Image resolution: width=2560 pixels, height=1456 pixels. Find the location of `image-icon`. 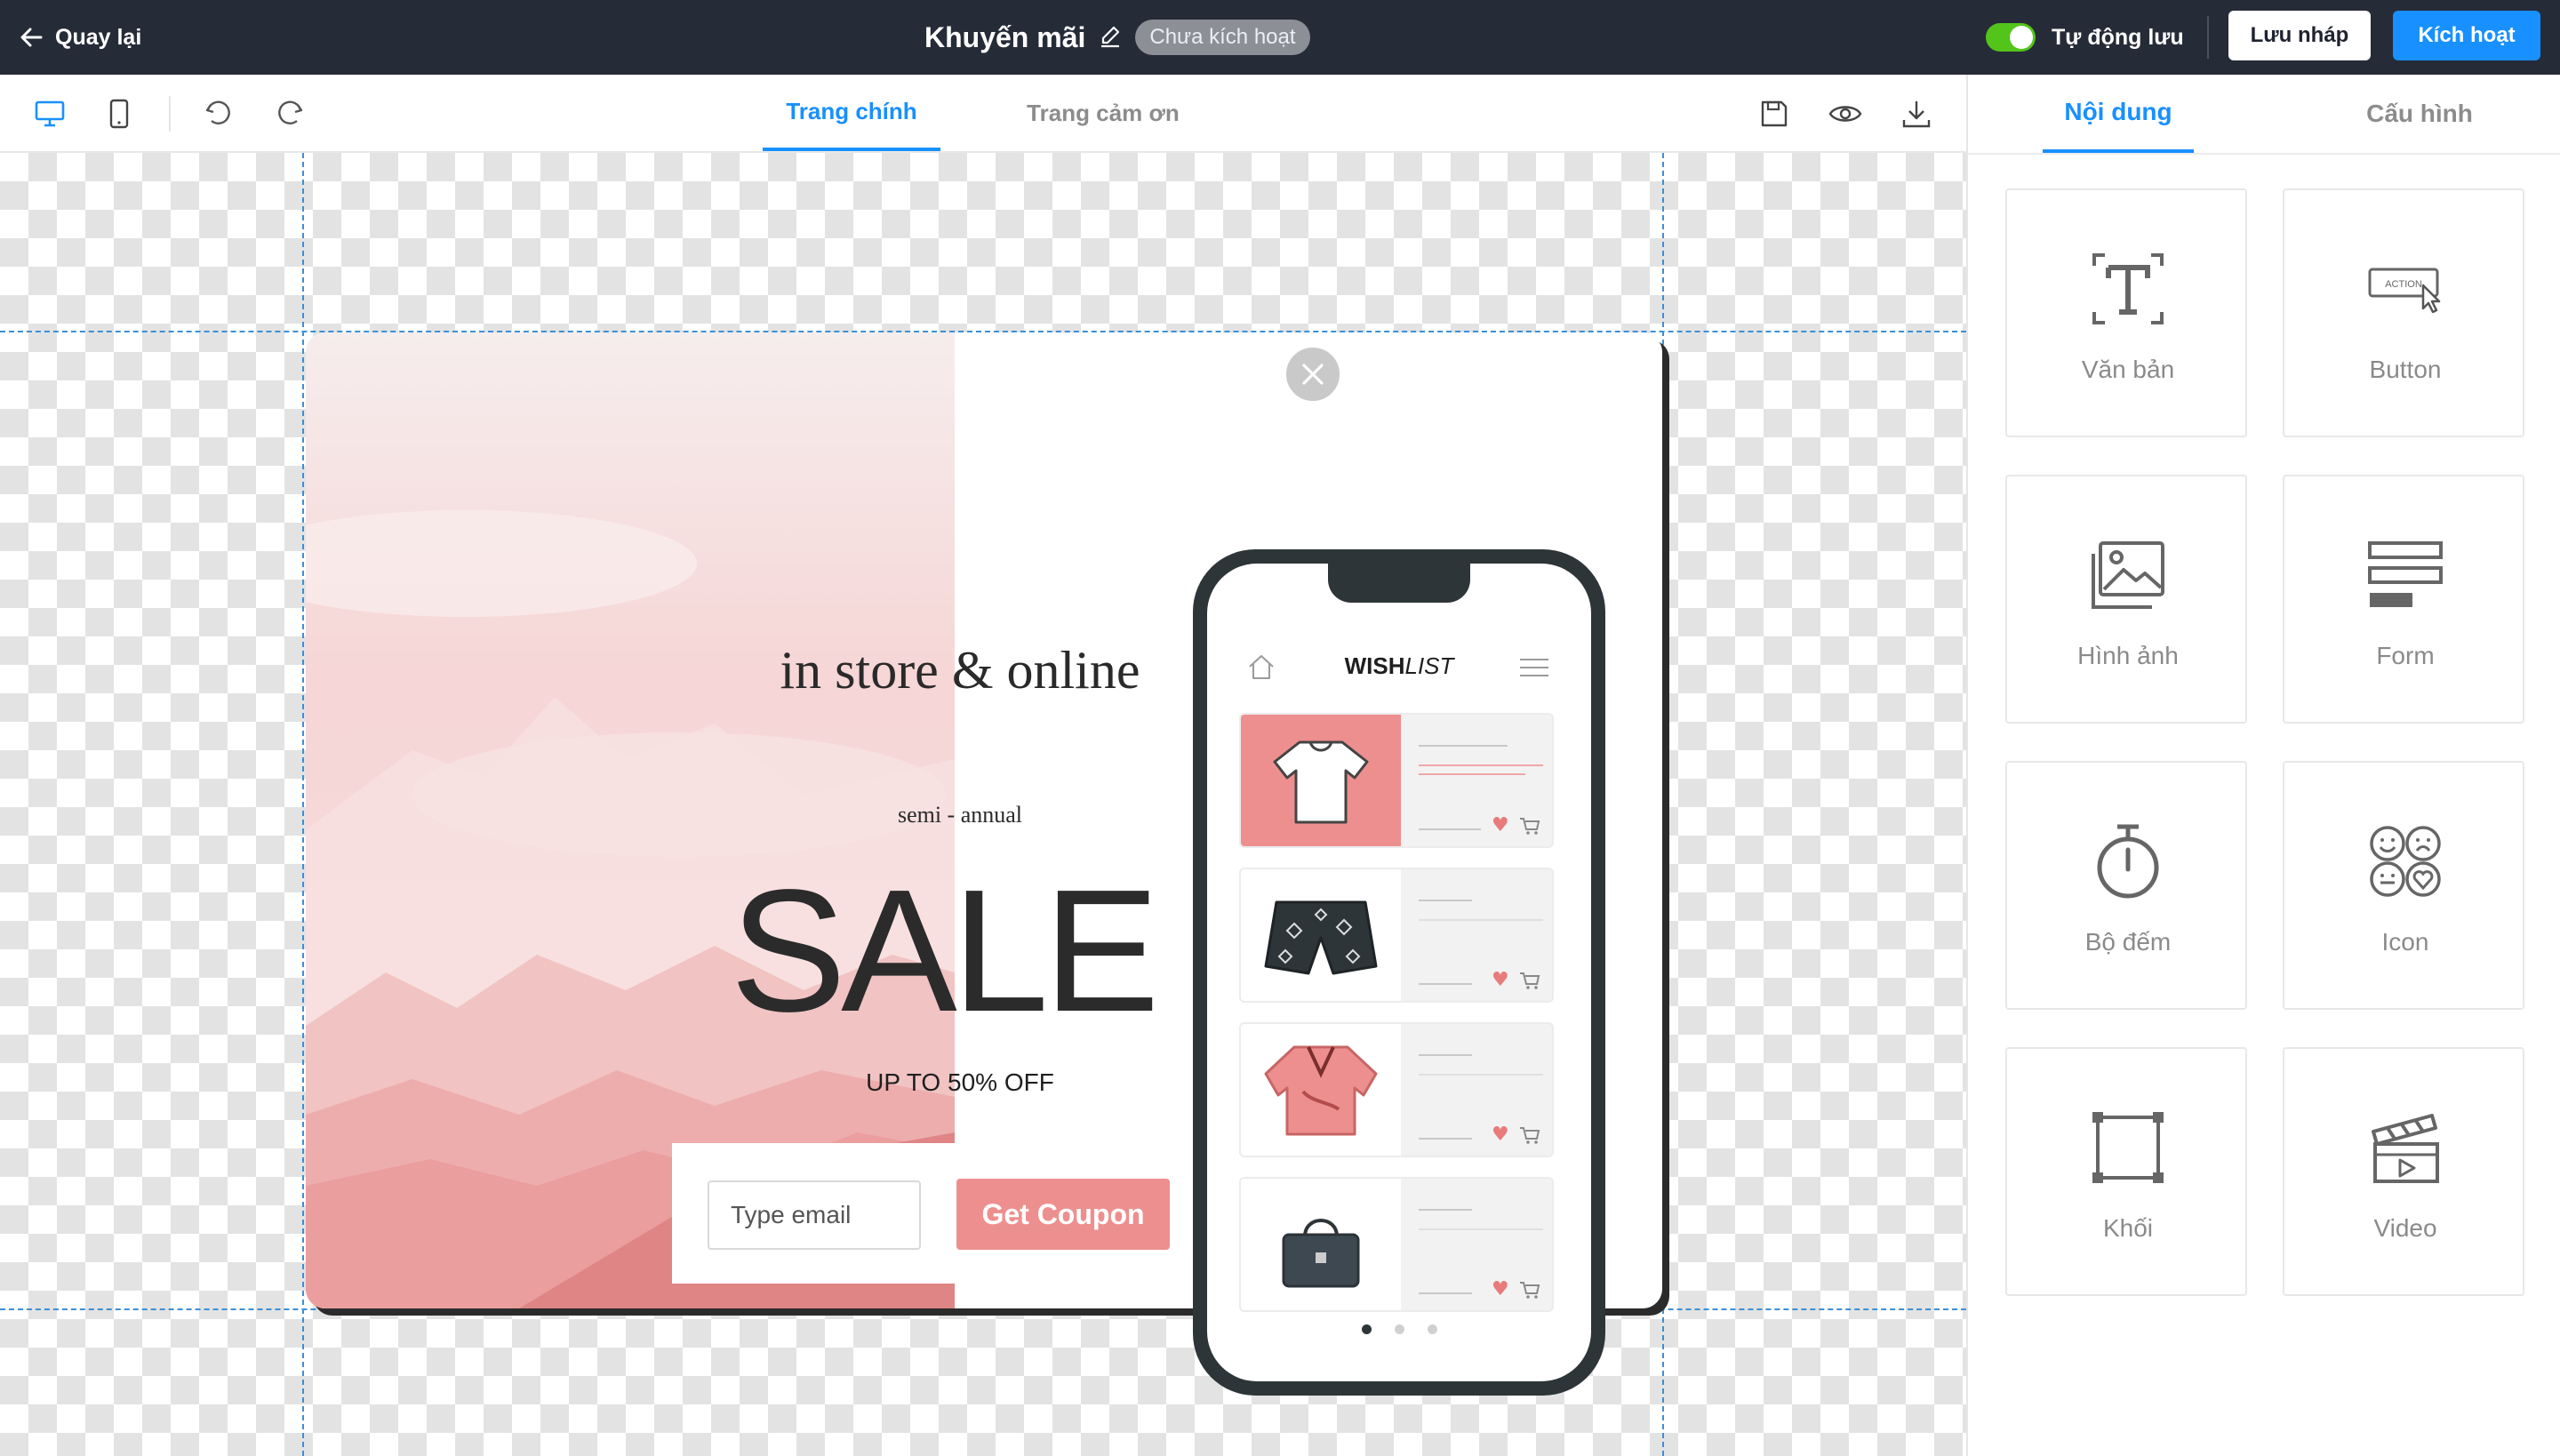

image-icon is located at coordinates (2128, 575).